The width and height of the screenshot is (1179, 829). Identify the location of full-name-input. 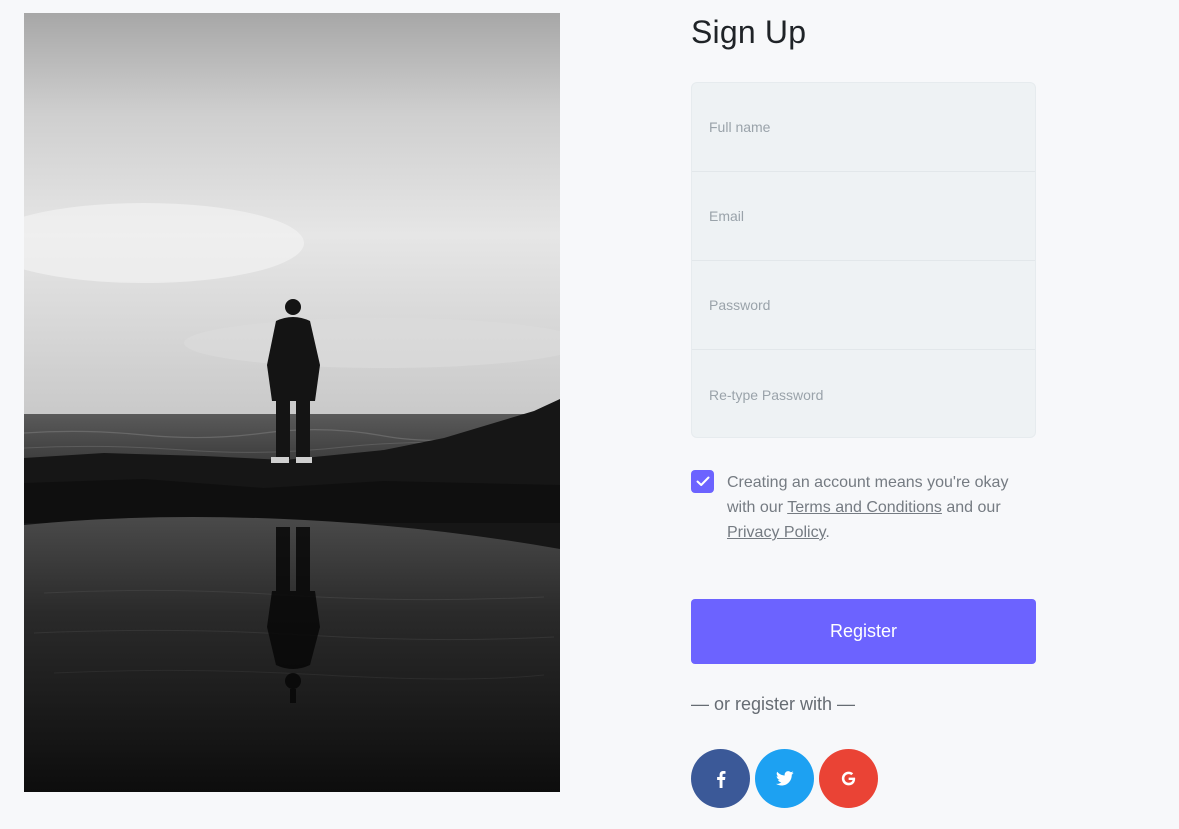
(863, 127).